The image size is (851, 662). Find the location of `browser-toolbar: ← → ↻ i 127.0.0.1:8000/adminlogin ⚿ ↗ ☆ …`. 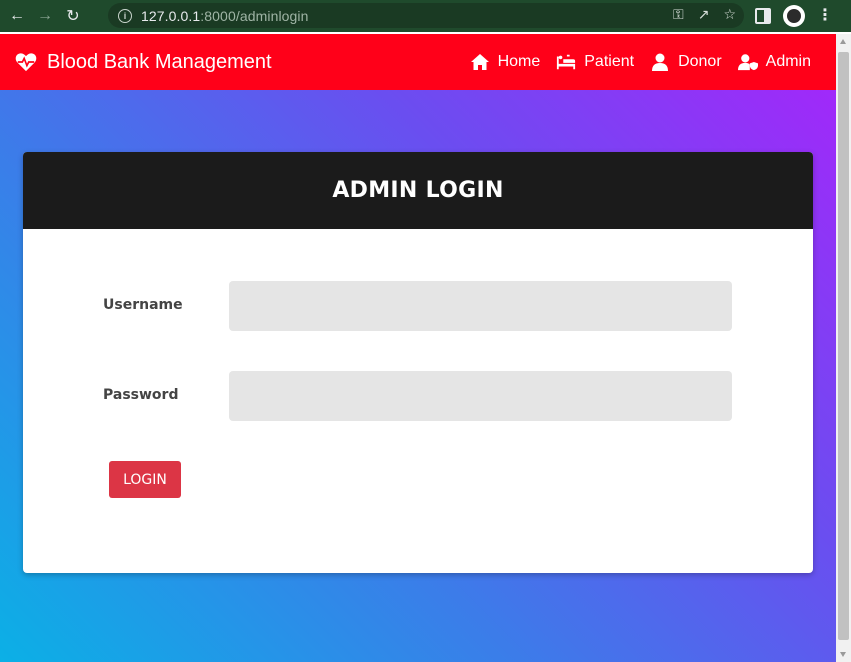

browser-toolbar: ← → ↻ i 127.0.0.1:8000/adminlogin ⚿ ↗ ☆ … is located at coordinates (425, 16).